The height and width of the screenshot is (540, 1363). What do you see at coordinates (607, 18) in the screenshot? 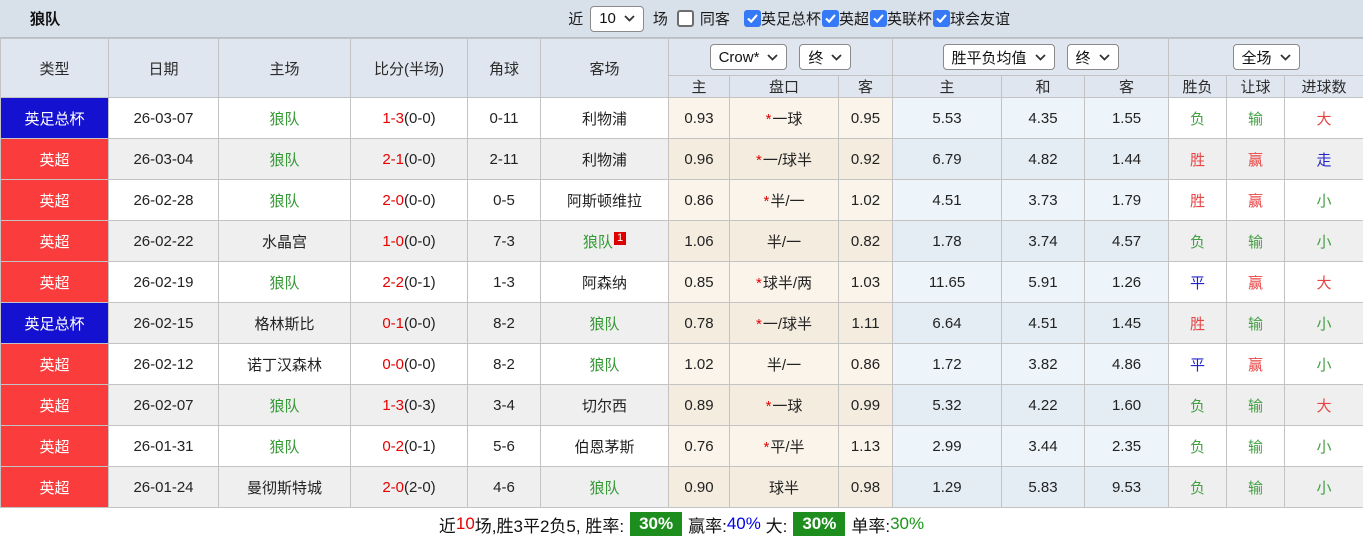
I see `recent-count-value: 10` at bounding box center [607, 18].